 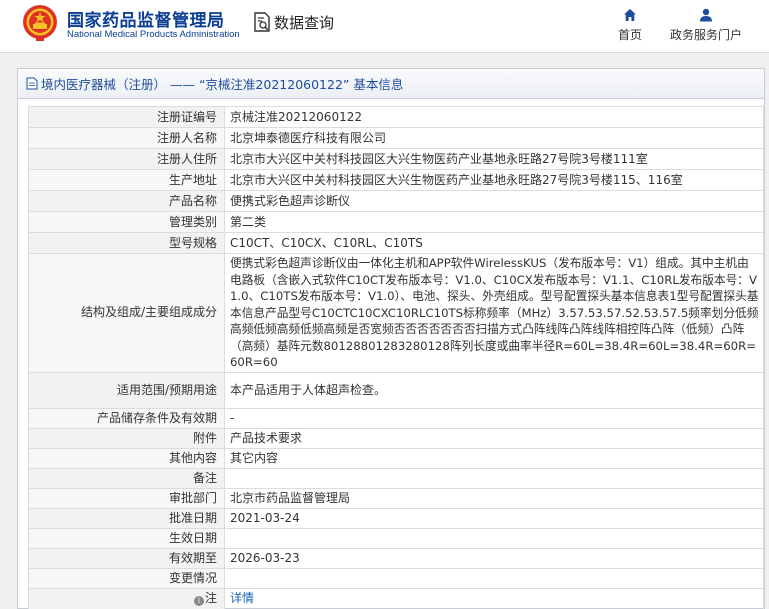 I want to click on nav-home: 首页, so click(x=630, y=25).